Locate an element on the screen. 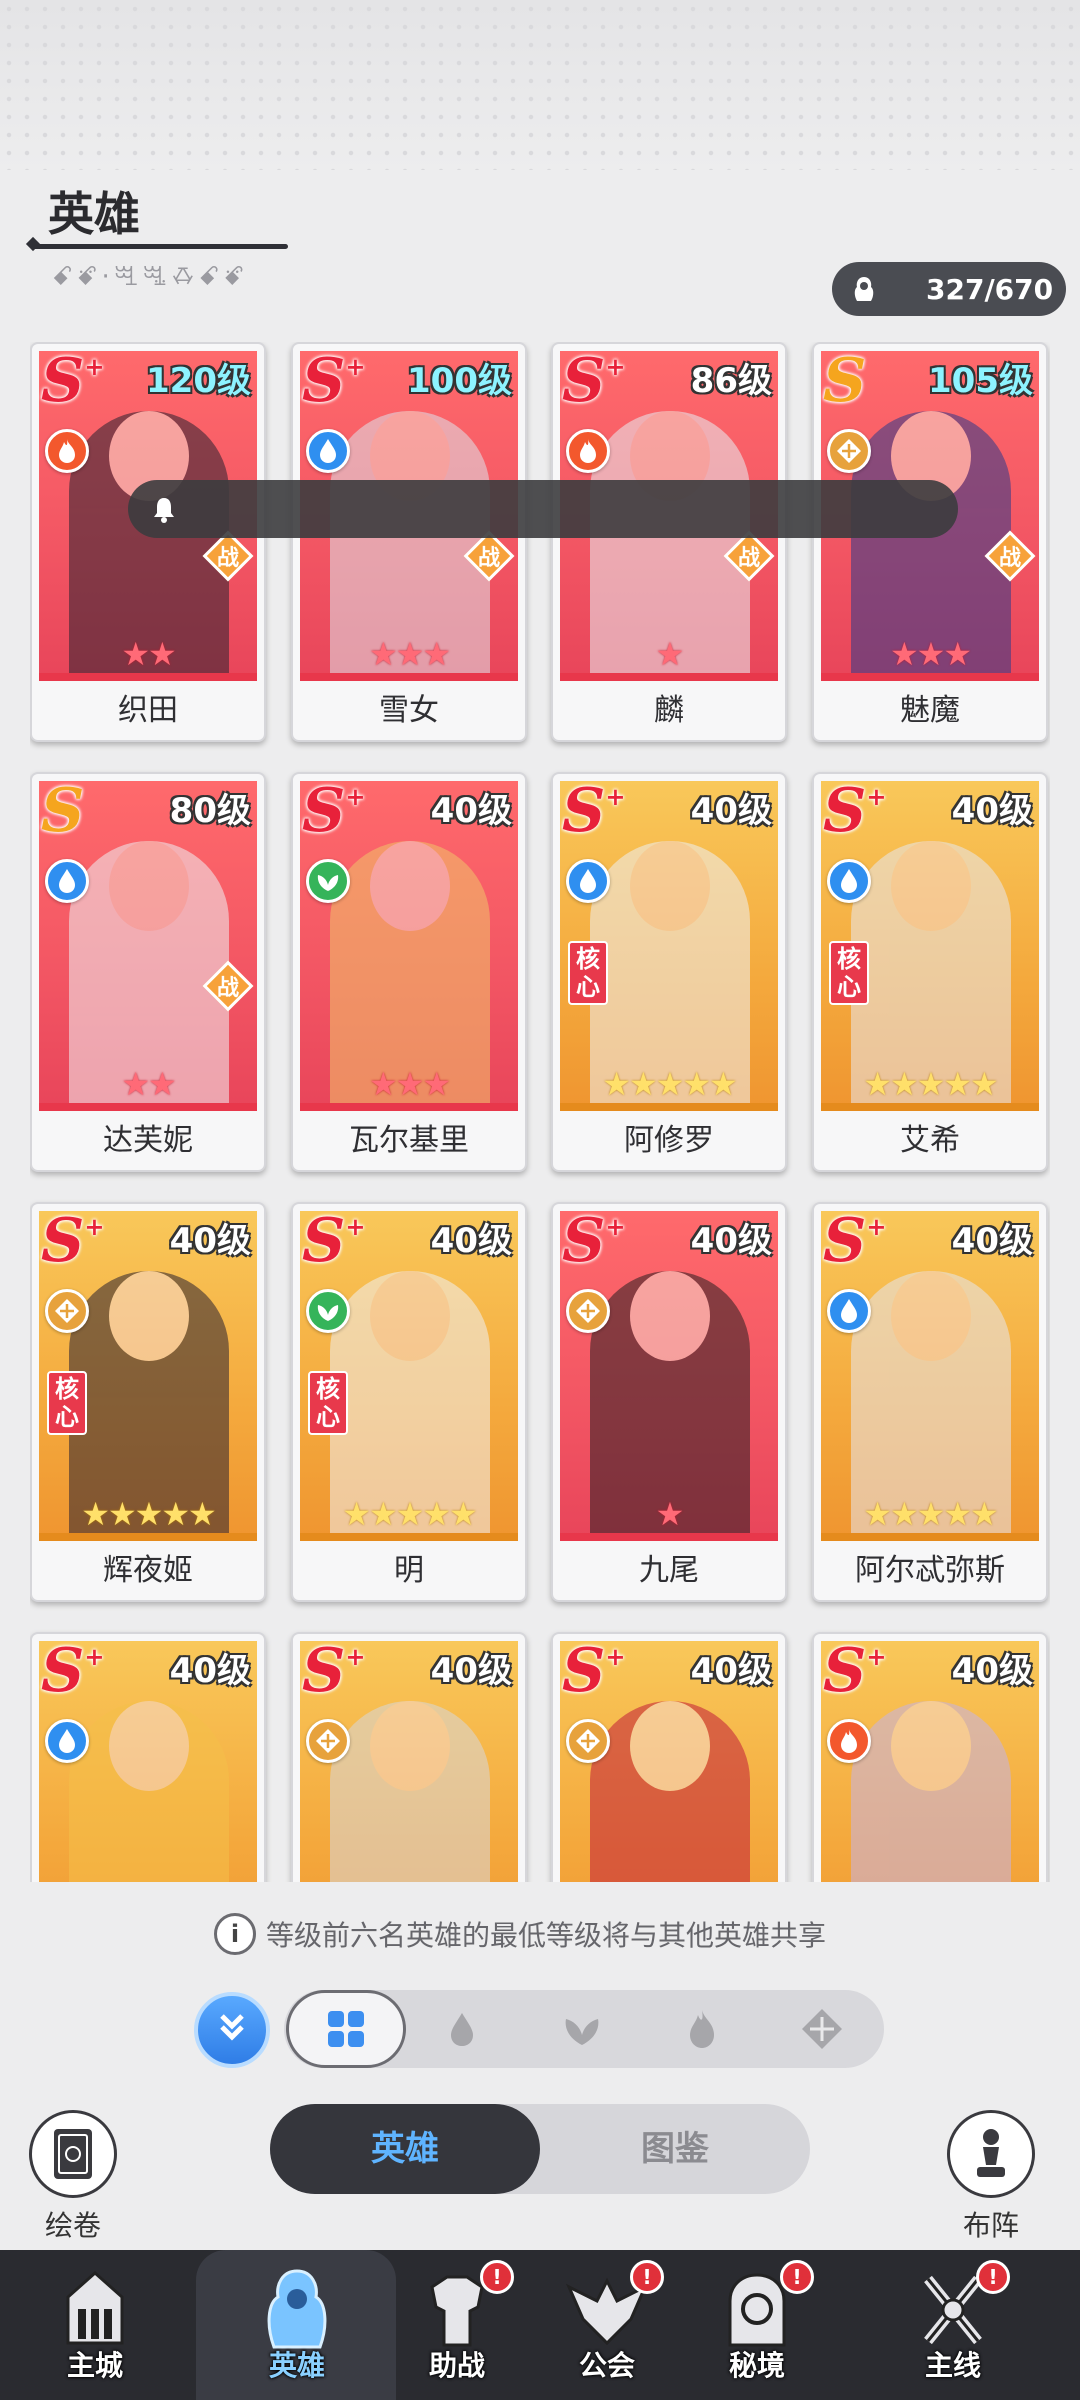 The image size is (1080, 2400). scroll-button: 绘卷 is located at coordinates (73, 2177).